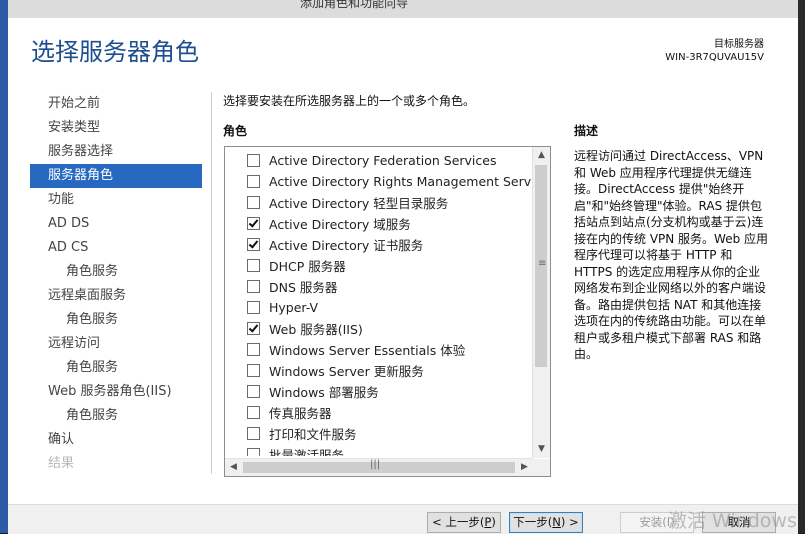  I want to click on next-button-label: 下一步(, so click(533, 522).